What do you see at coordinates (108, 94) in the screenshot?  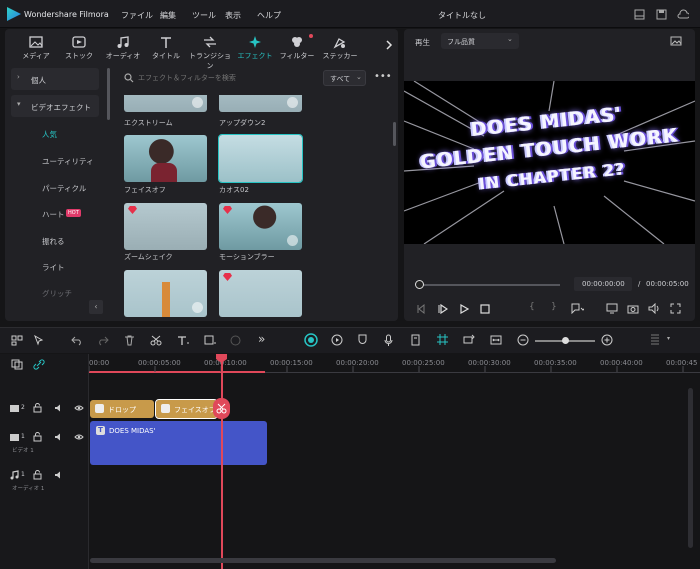 I see `sidebar-scrollbar` at bounding box center [108, 94].